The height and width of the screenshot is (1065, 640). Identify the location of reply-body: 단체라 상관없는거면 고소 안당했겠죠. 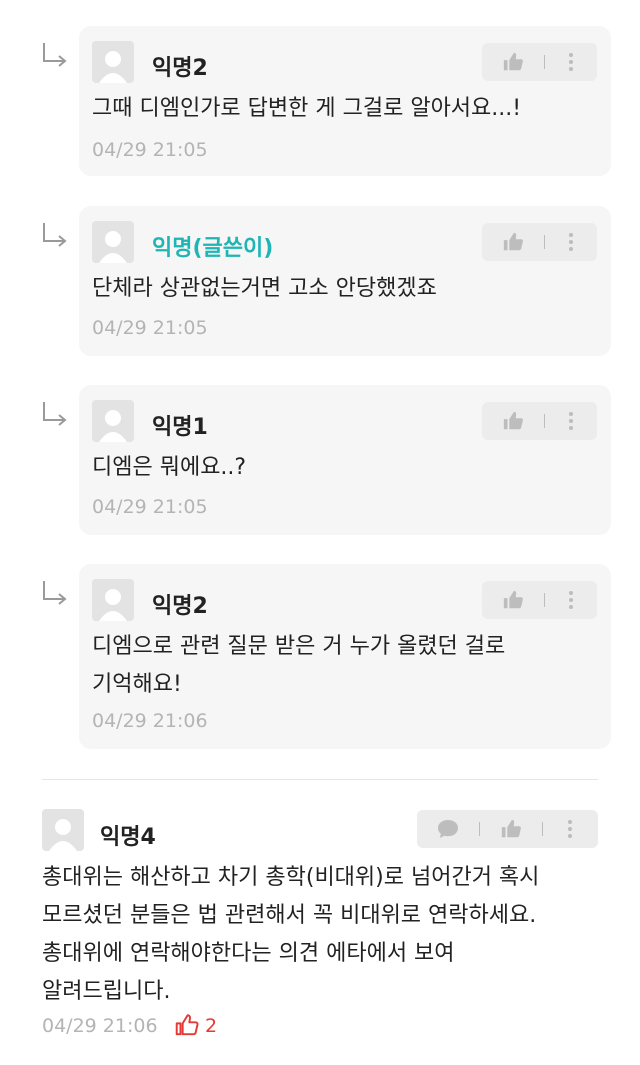
(264, 288).